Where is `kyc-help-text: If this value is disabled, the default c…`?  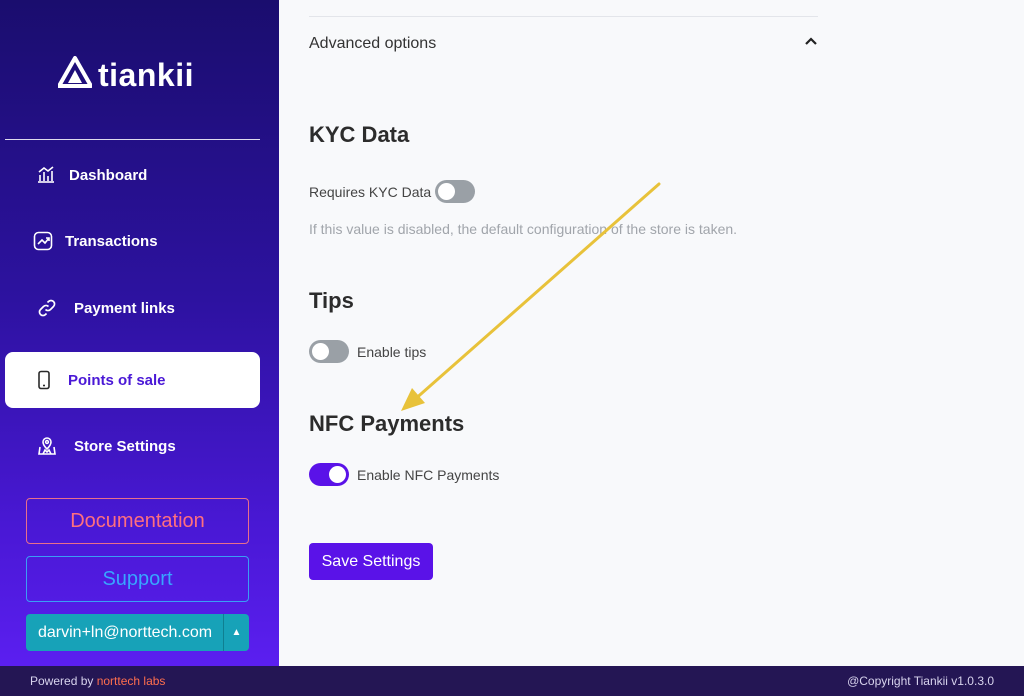
kyc-help-text: If this value is disabled, the default c… is located at coordinates (523, 229).